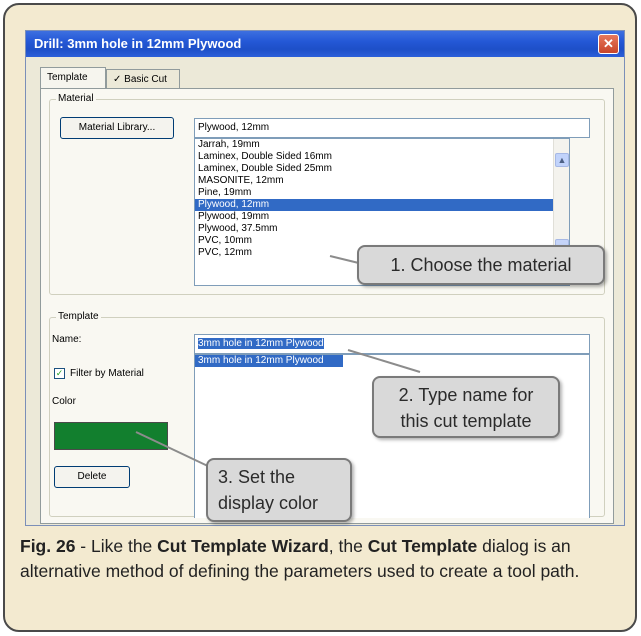 Image resolution: width=641 pixels, height=636 pixels. What do you see at coordinates (382, 169) in the screenshot?
I see `material-list-item: Laminex, Double Sided 25mm` at bounding box center [382, 169].